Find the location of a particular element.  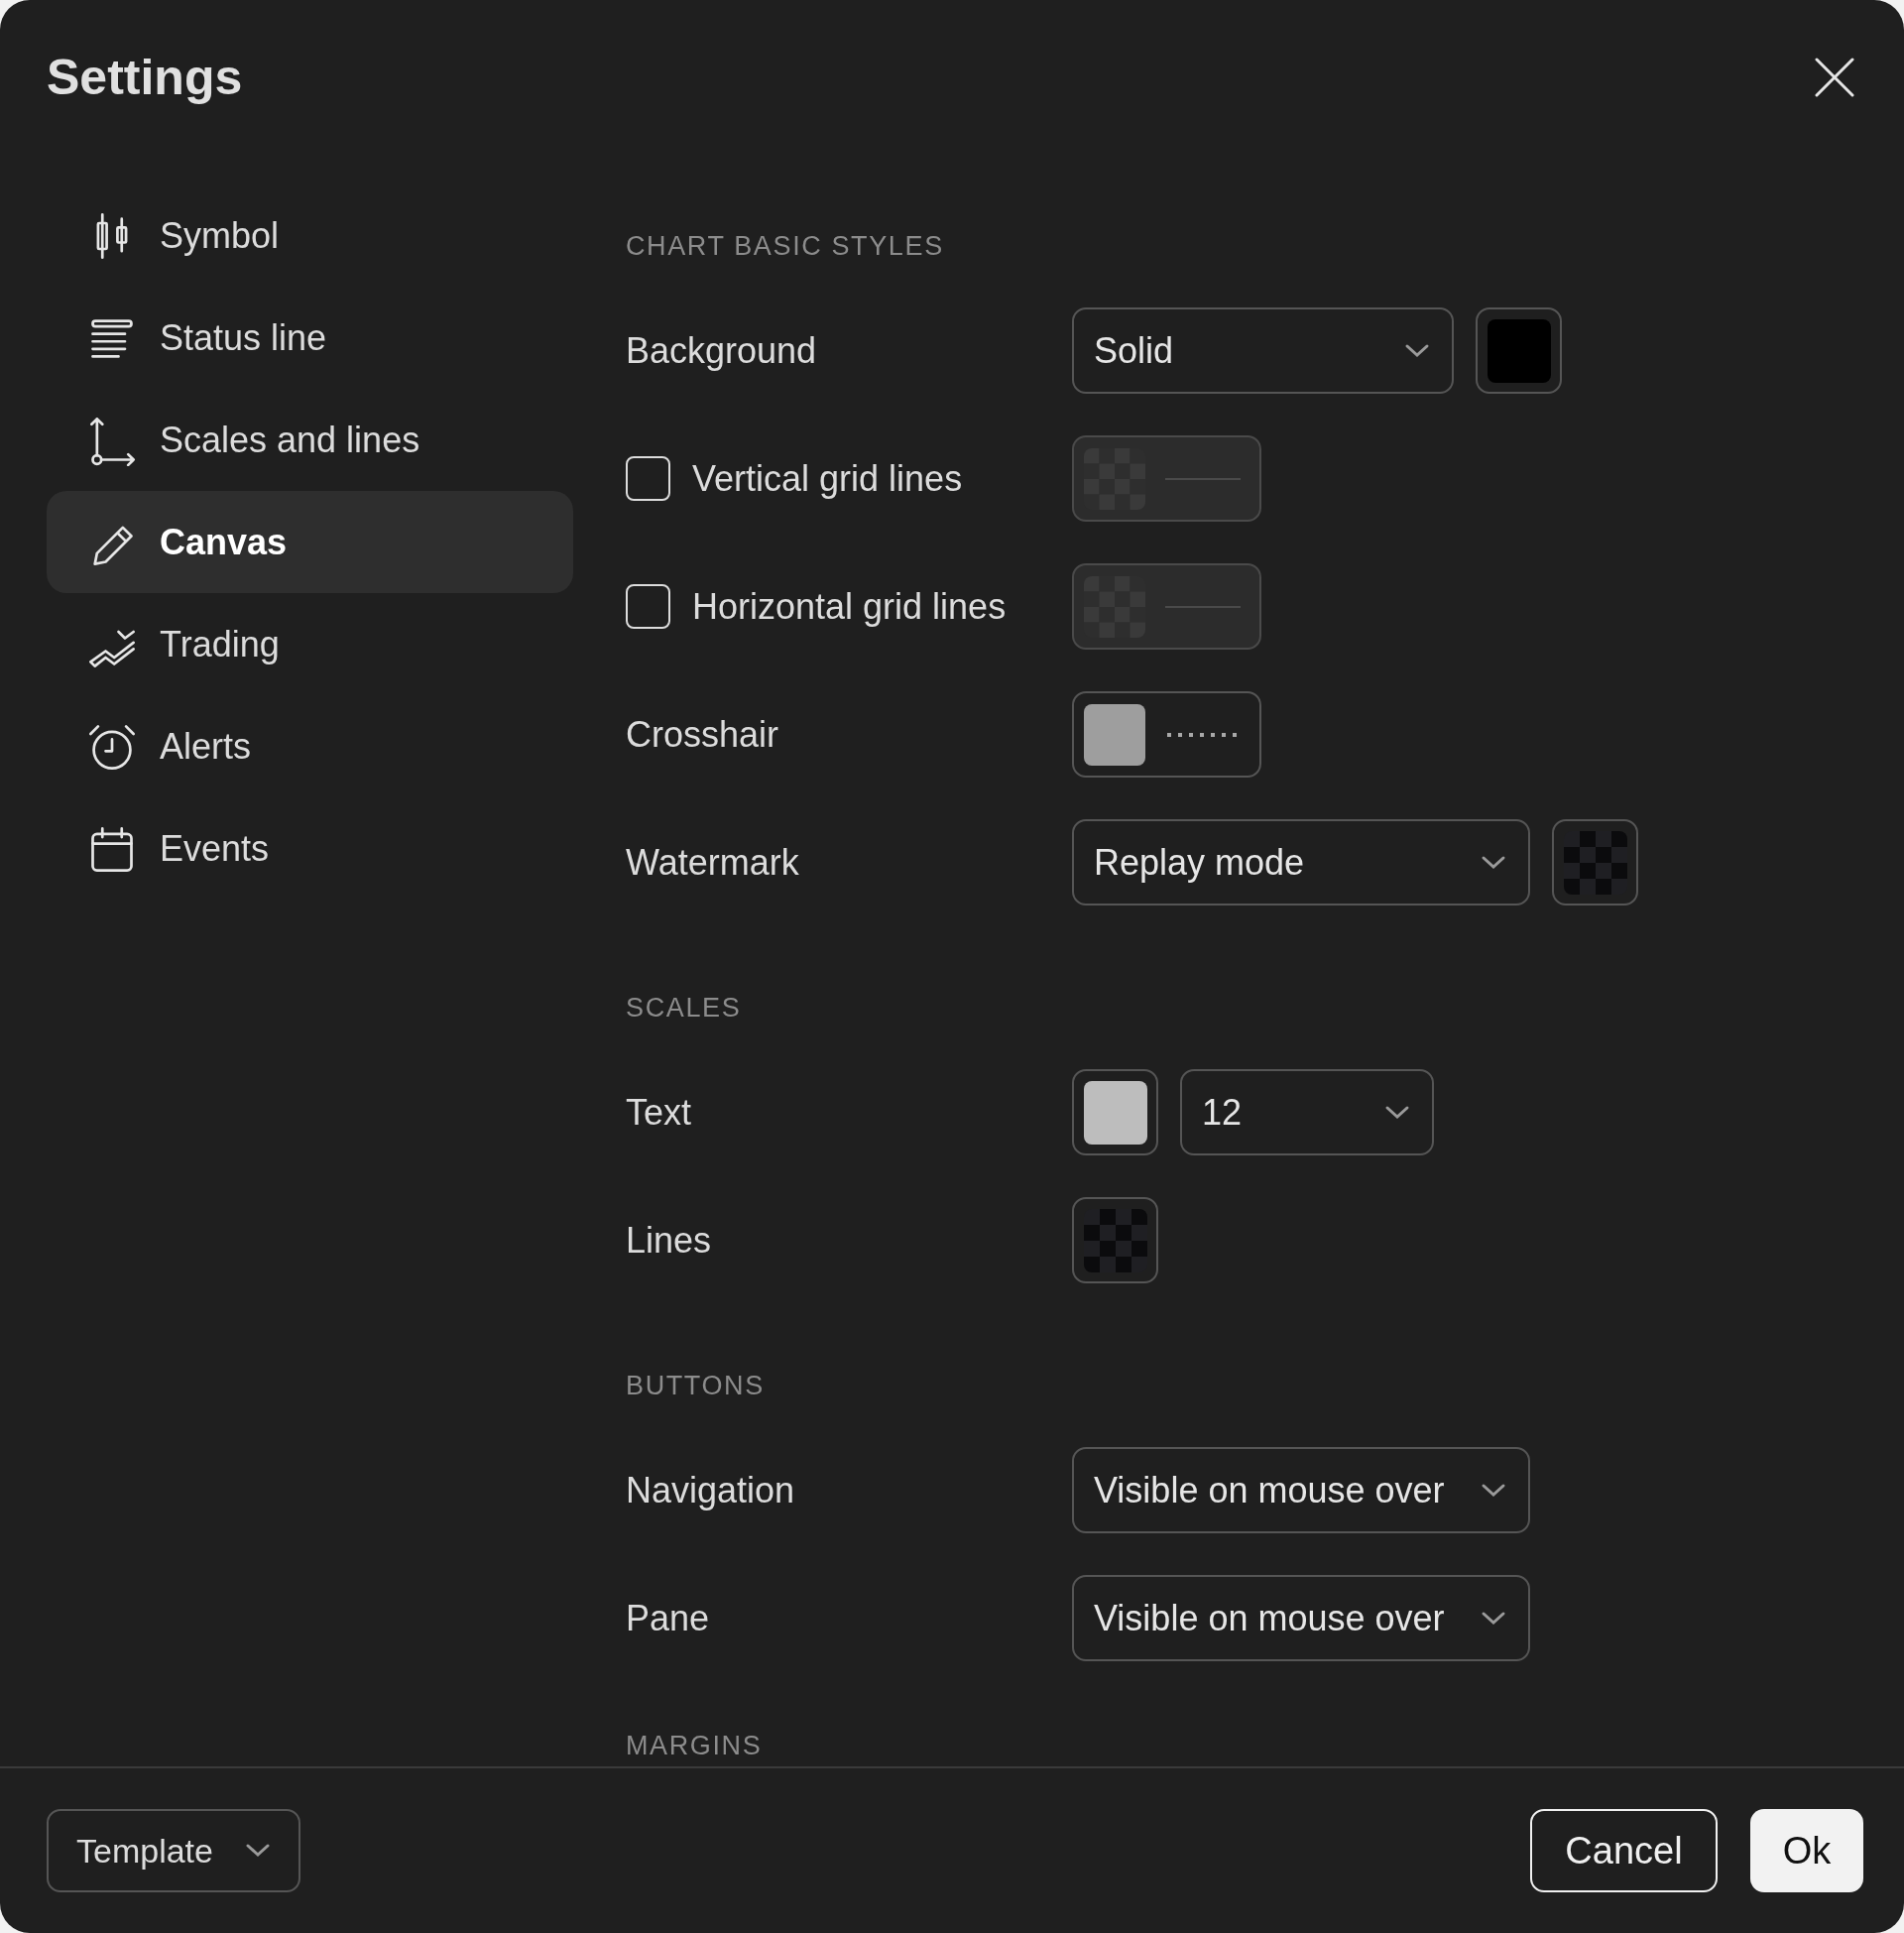

sidebar-item: Scales and lines is located at coordinates (310, 440).